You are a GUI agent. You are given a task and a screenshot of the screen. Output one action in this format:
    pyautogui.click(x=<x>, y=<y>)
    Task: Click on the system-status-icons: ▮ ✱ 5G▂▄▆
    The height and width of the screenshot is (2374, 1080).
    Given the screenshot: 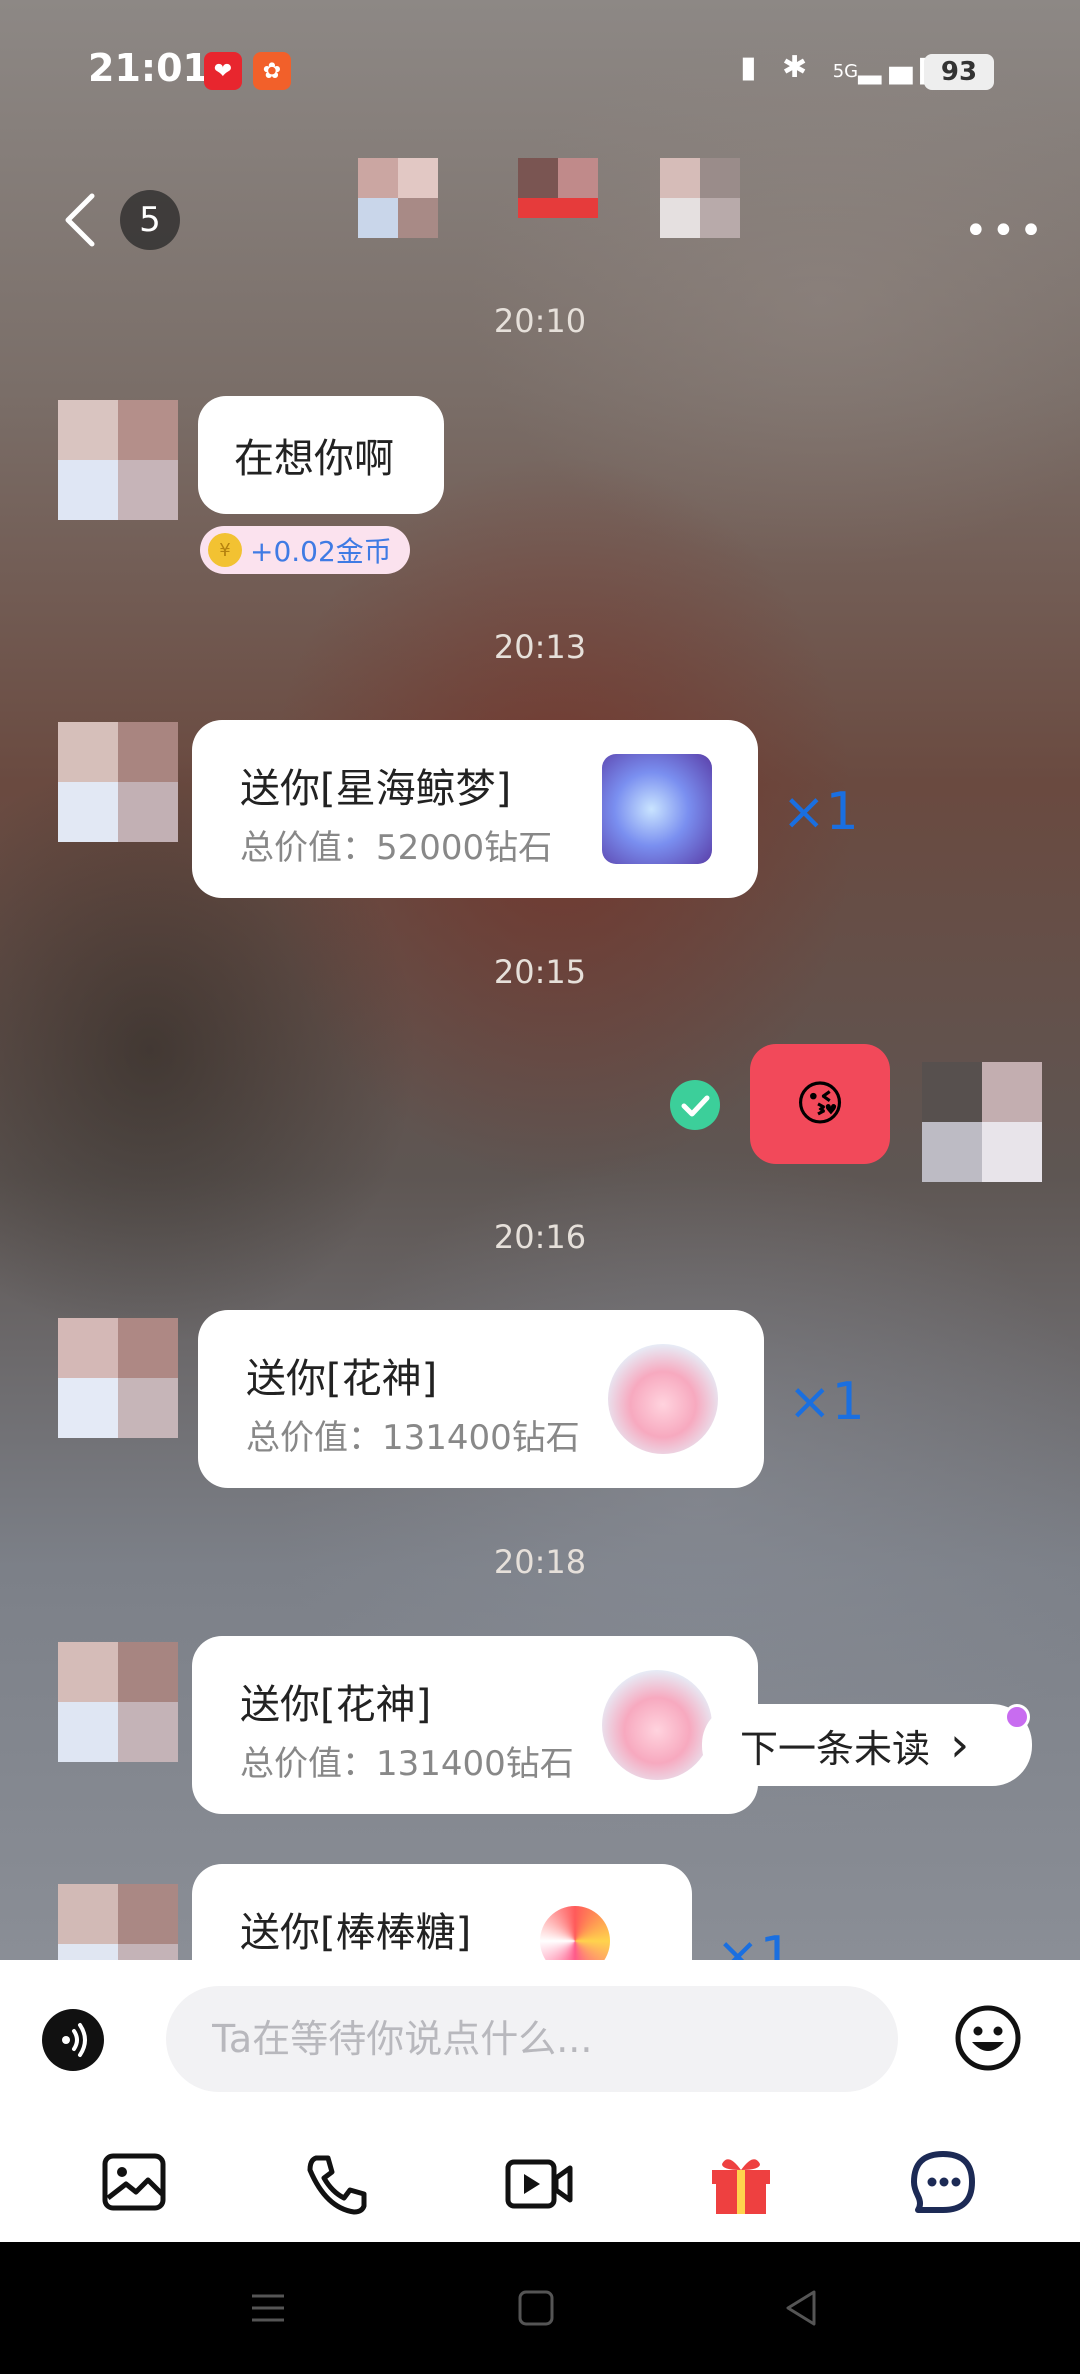 What is the action you would take?
    pyautogui.click(x=846, y=67)
    